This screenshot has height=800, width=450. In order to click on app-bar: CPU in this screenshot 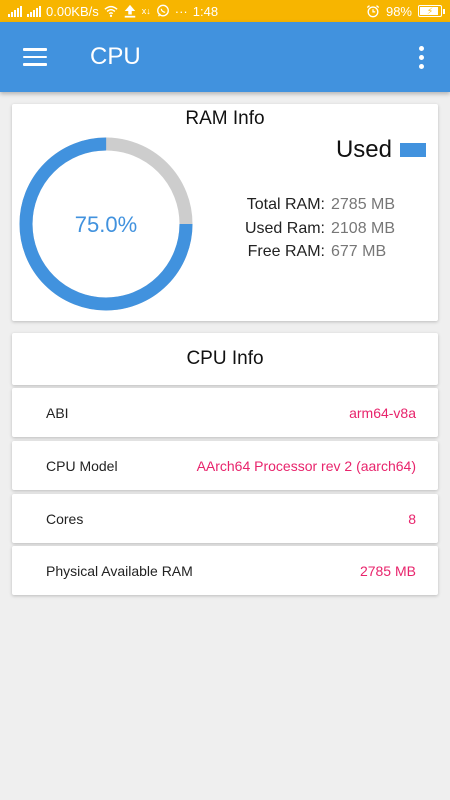, I will do `click(225, 57)`.